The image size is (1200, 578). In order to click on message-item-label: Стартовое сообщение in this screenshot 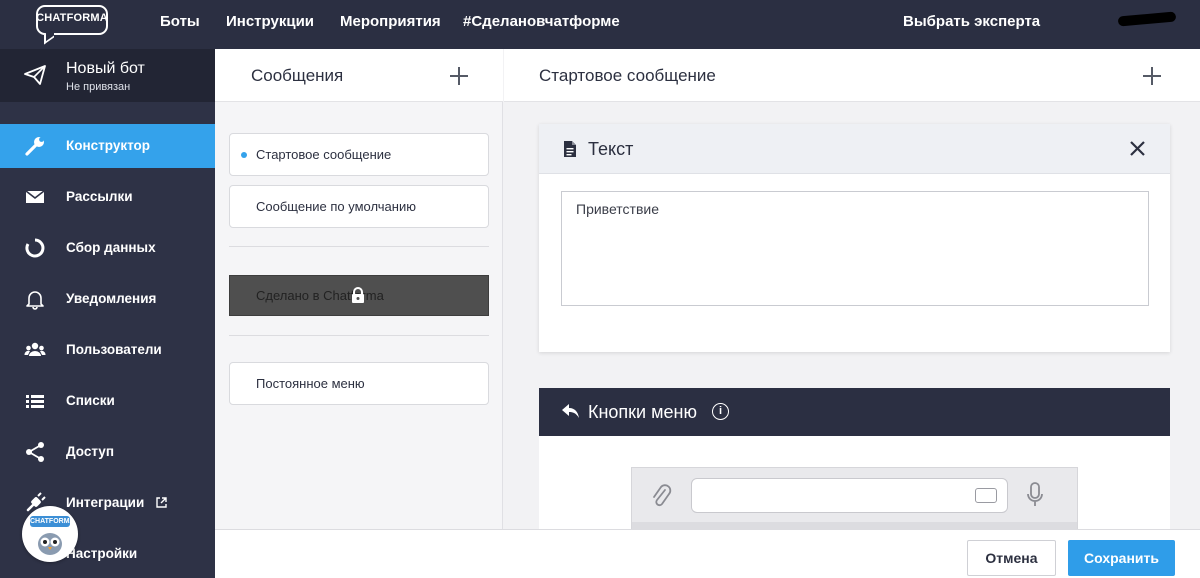, I will do `click(324, 154)`.